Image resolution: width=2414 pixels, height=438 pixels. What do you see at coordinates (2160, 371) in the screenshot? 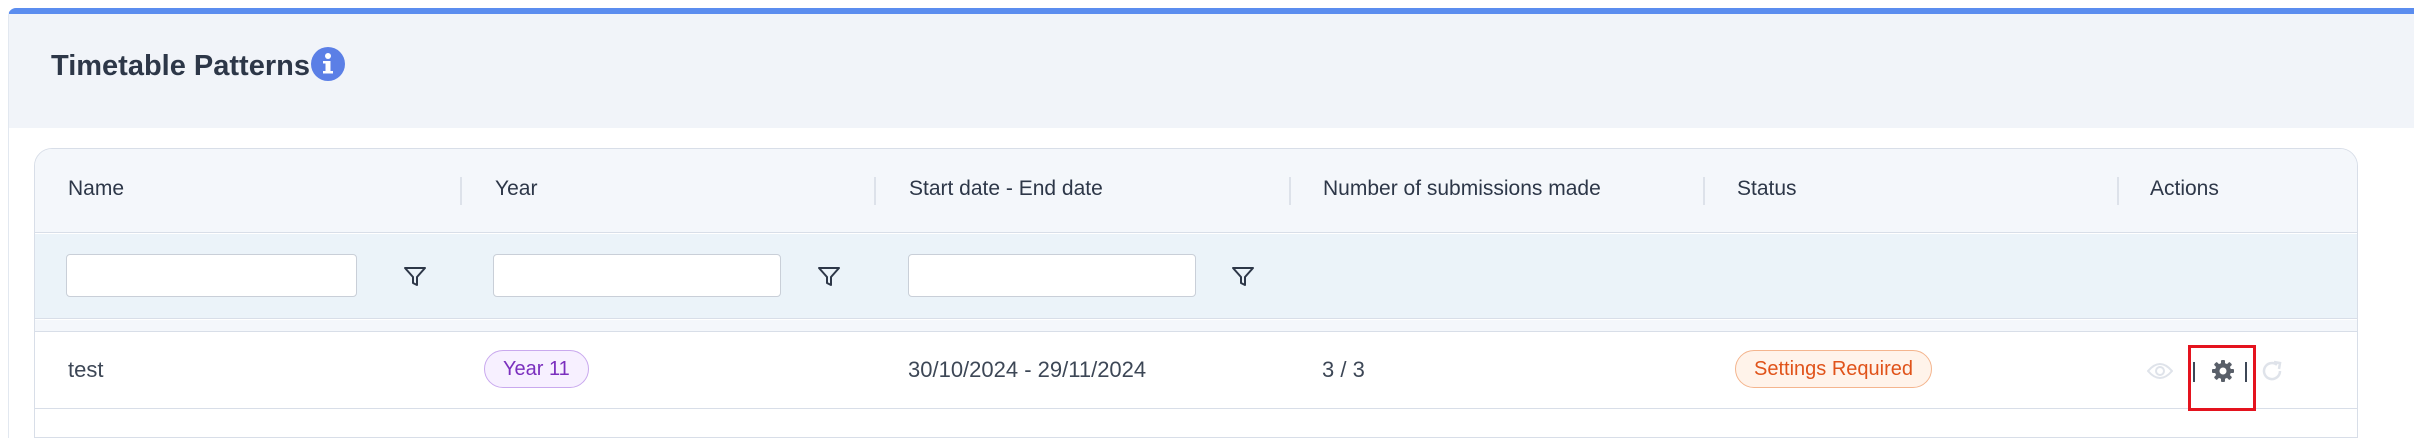
I see `eye-icon` at bounding box center [2160, 371].